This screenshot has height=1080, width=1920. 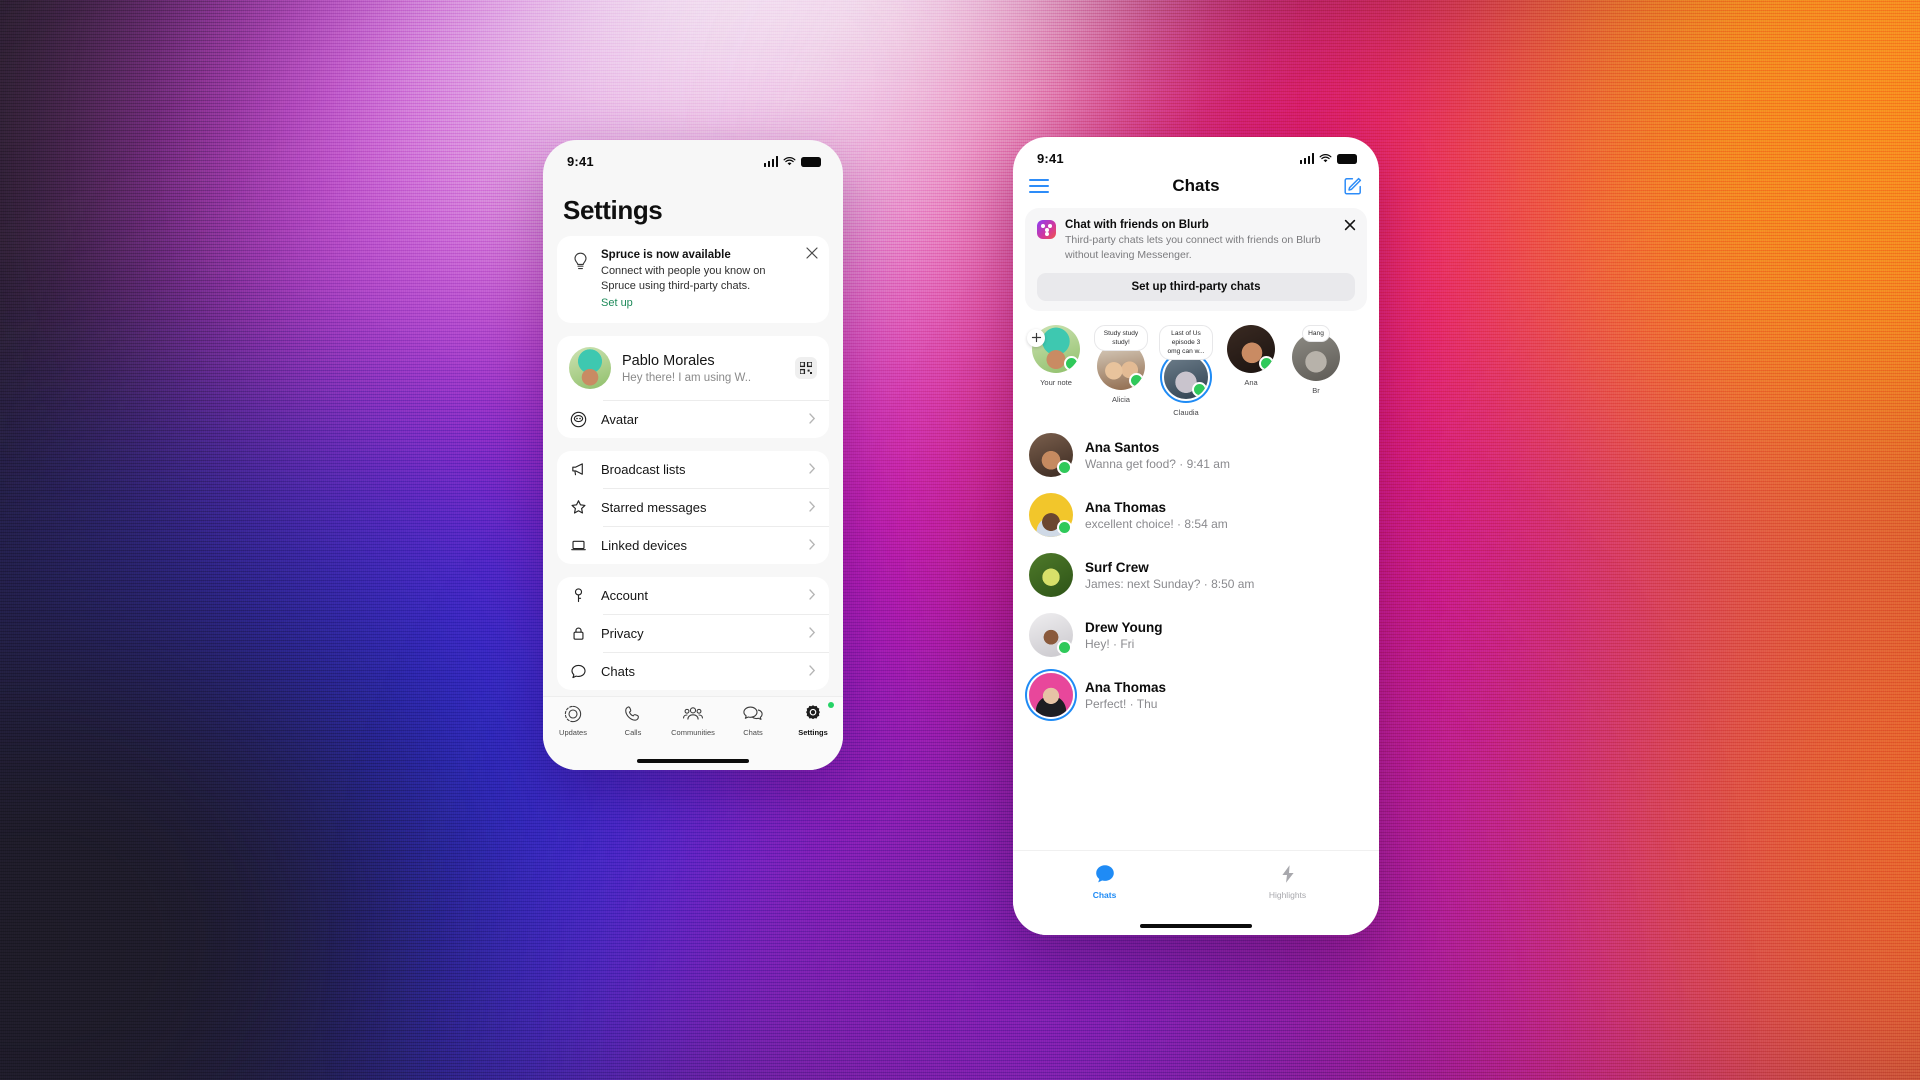 I want to click on avatar-face-icon, so click(x=578, y=419).